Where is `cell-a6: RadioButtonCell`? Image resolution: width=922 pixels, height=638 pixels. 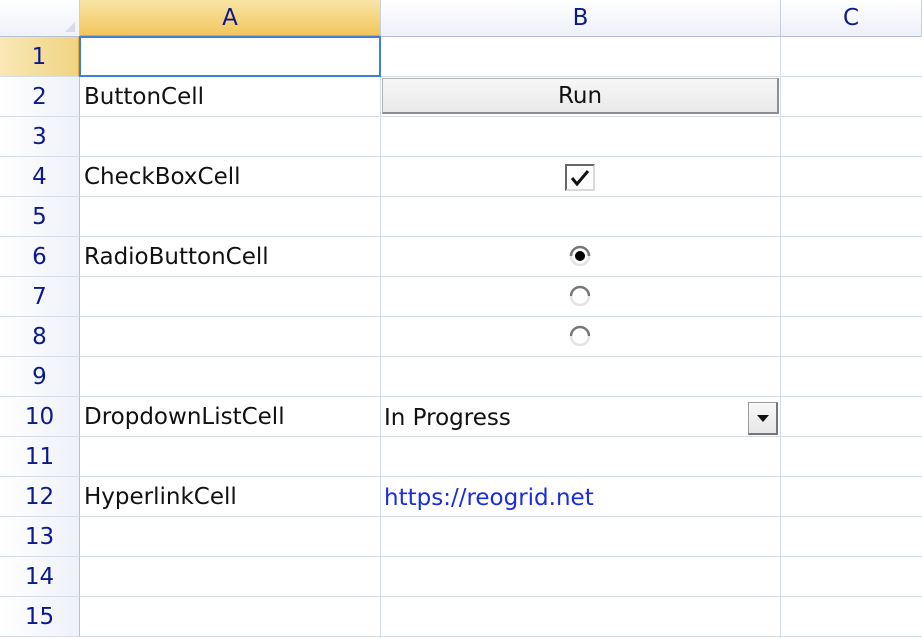 cell-a6: RadioButtonCell is located at coordinates (230, 257).